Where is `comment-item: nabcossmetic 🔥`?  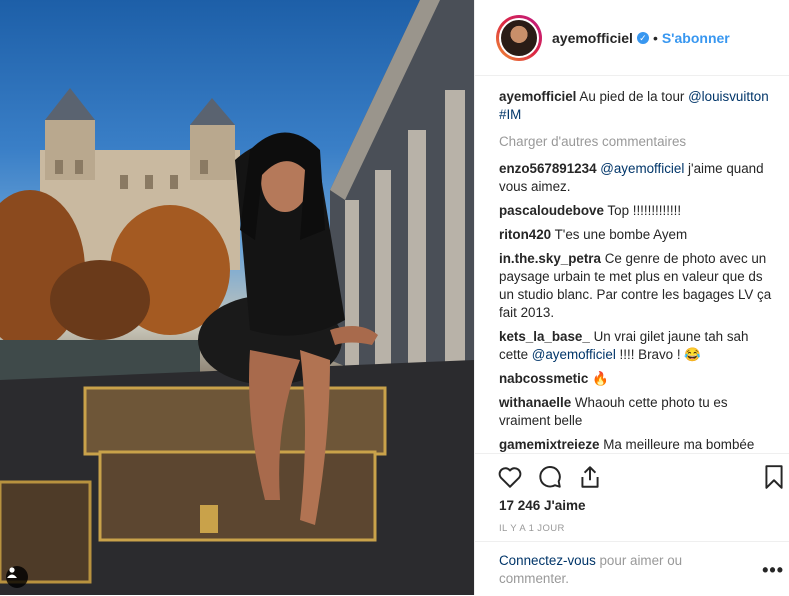
comment-item: nabcossmetic 🔥 is located at coordinates (636, 379).